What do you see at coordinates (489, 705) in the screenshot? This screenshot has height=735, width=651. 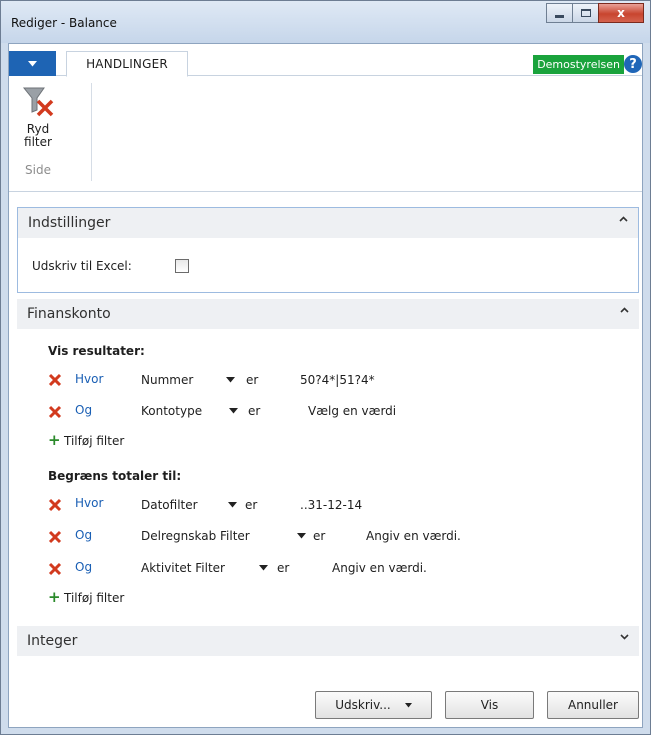 I see `show-button: Vis` at bounding box center [489, 705].